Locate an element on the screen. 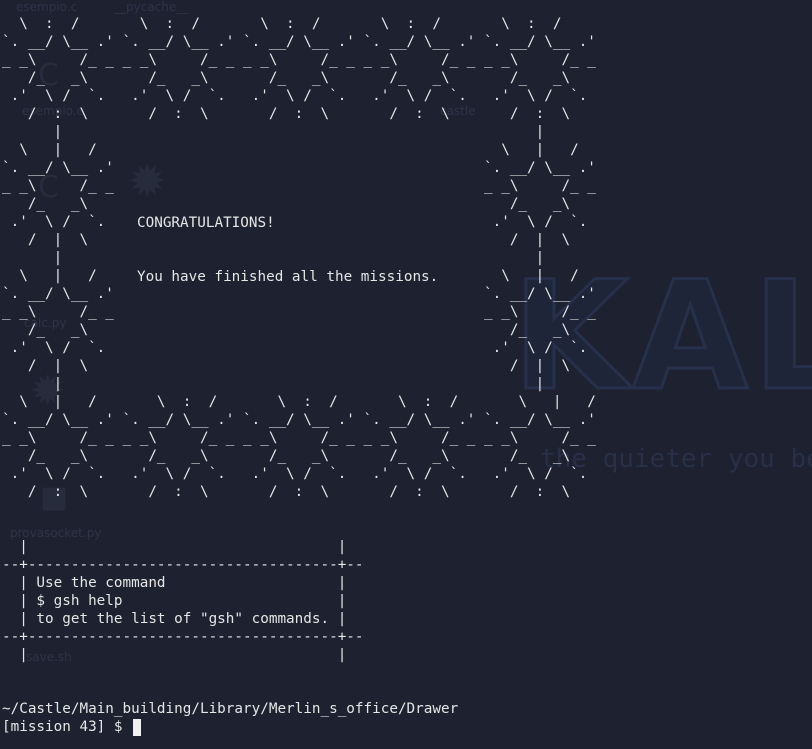 The image size is (812, 749). text-cursor is located at coordinates (137, 727).